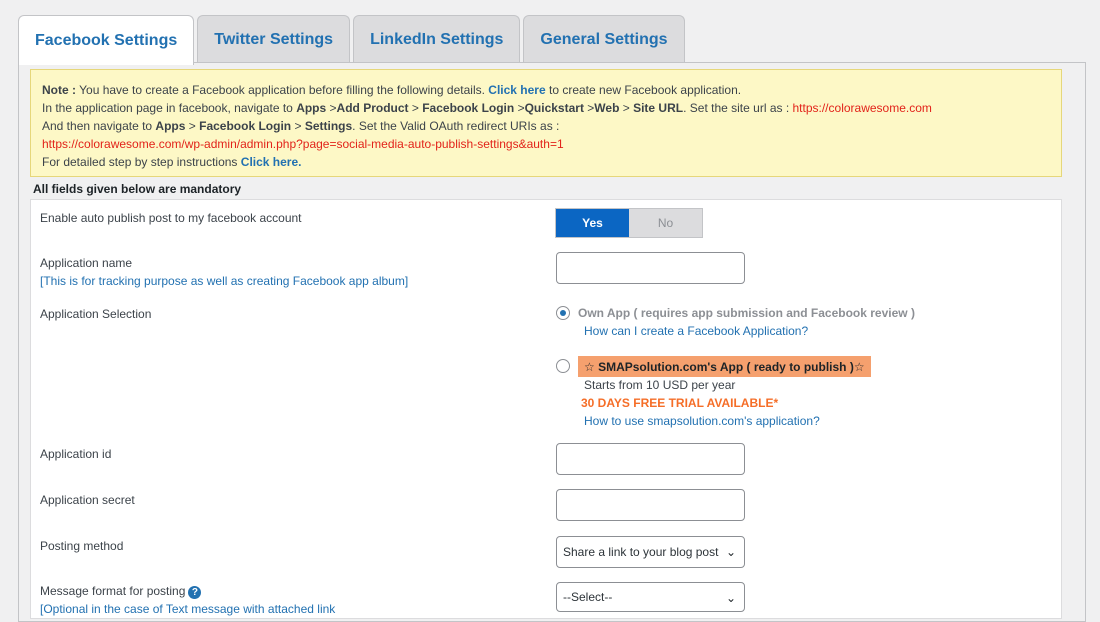  Describe the element at coordinates (137, 189) in the screenshot. I see `mandatory-fields-heading: All fields given below are mandatory` at that location.